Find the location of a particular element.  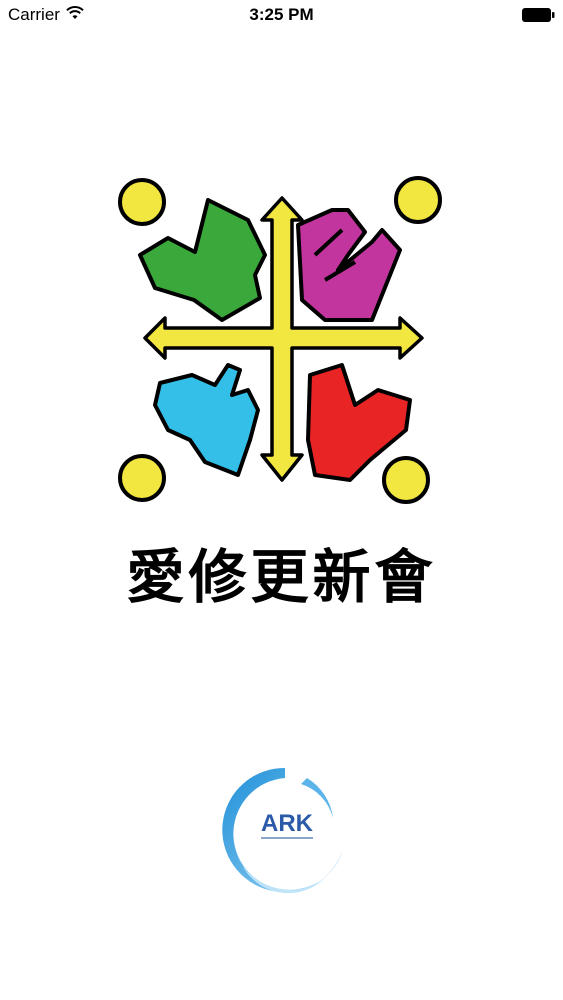

status-time: 3:25 PM is located at coordinates (281, 14).